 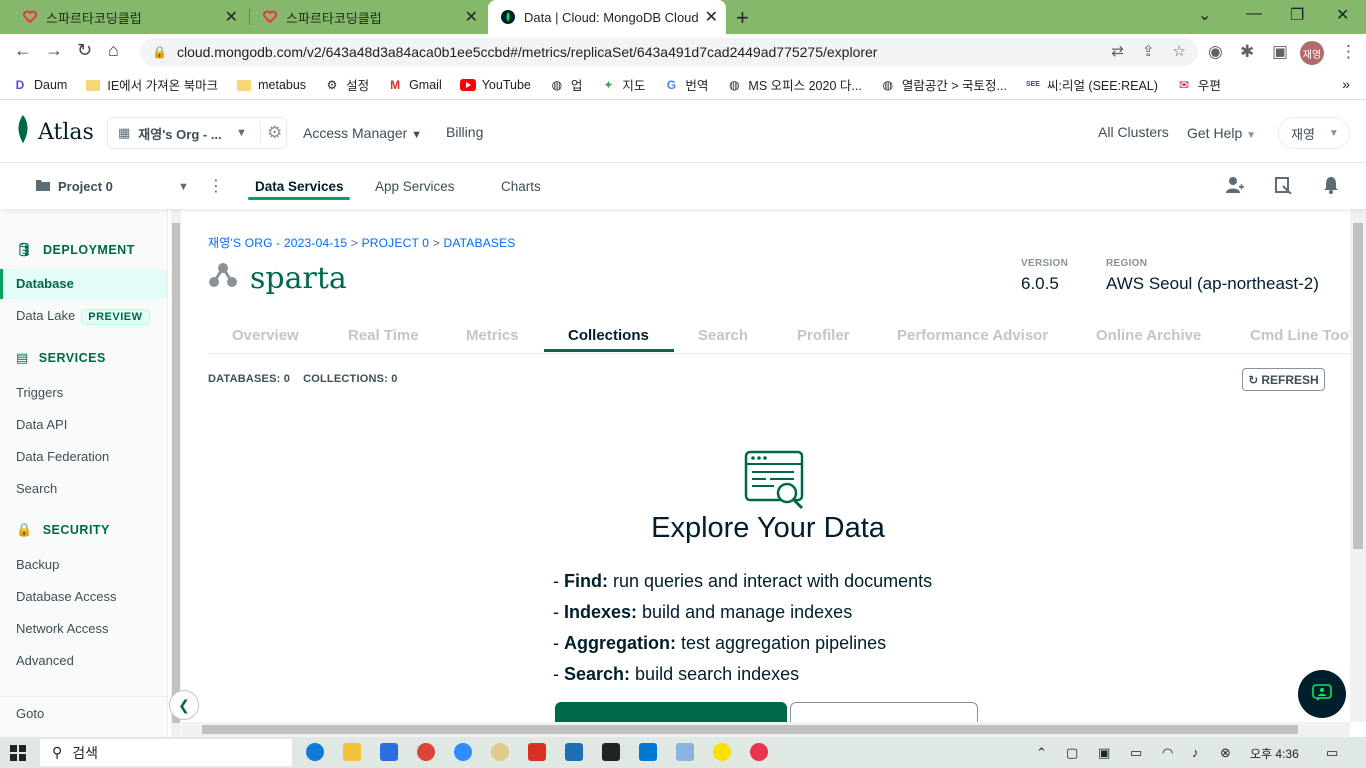 I want to click on org-selector: ▦ 재영's Org - ... ▼ ⚙, so click(x=197, y=133).